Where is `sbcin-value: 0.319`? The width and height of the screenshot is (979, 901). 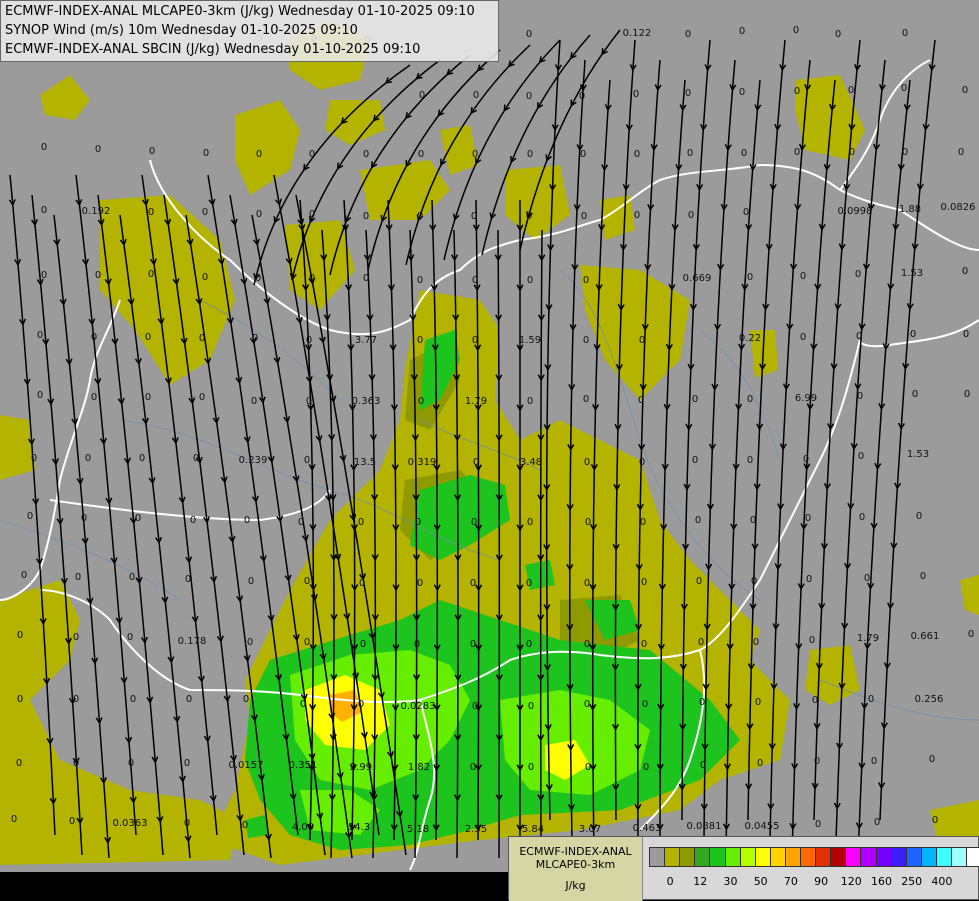
sbcin-value: 0.319 is located at coordinates (422, 462).